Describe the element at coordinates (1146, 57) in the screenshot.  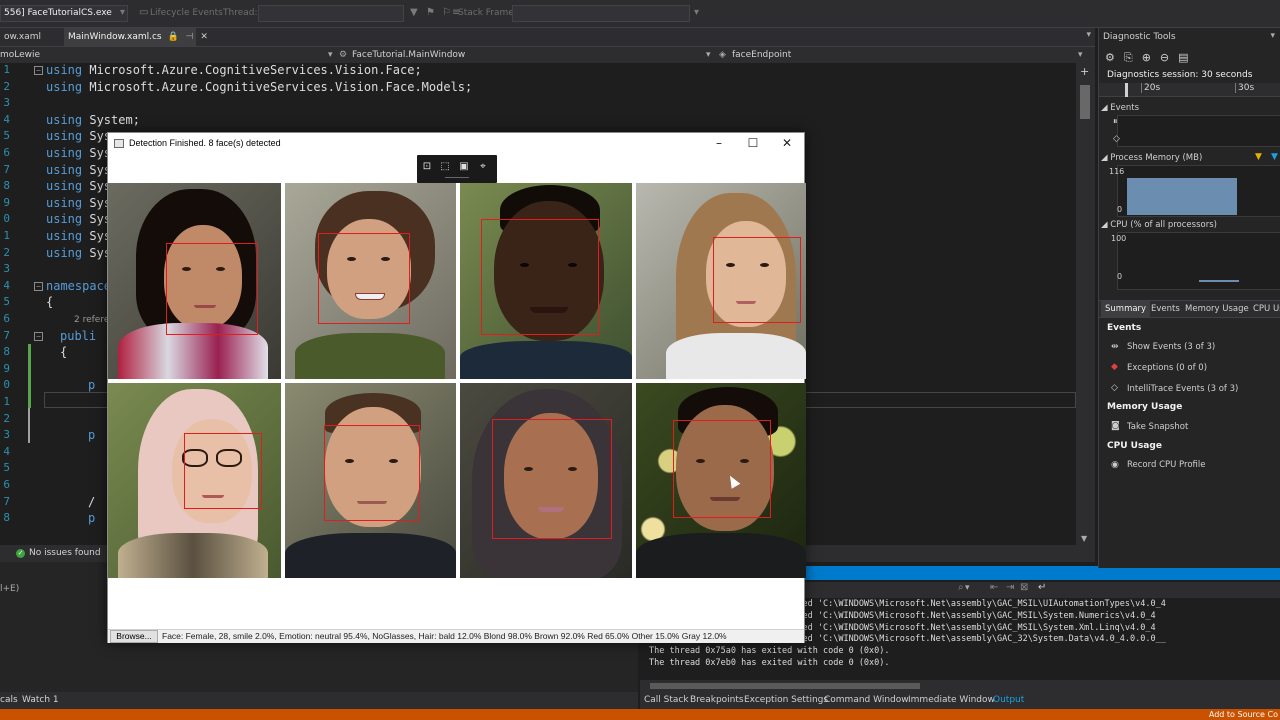
I see `zoom-in-icon: ⊕` at that location.